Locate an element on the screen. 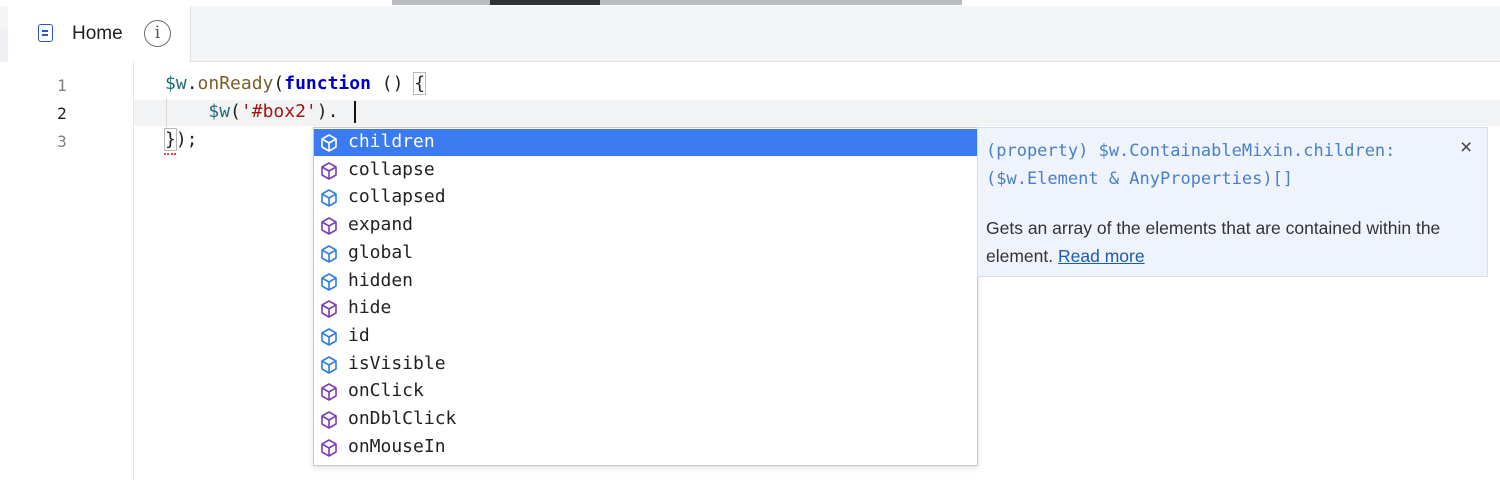  signature-line-2: ($w.Element & AnyProperties)[] is located at coordinates (1140, 179).